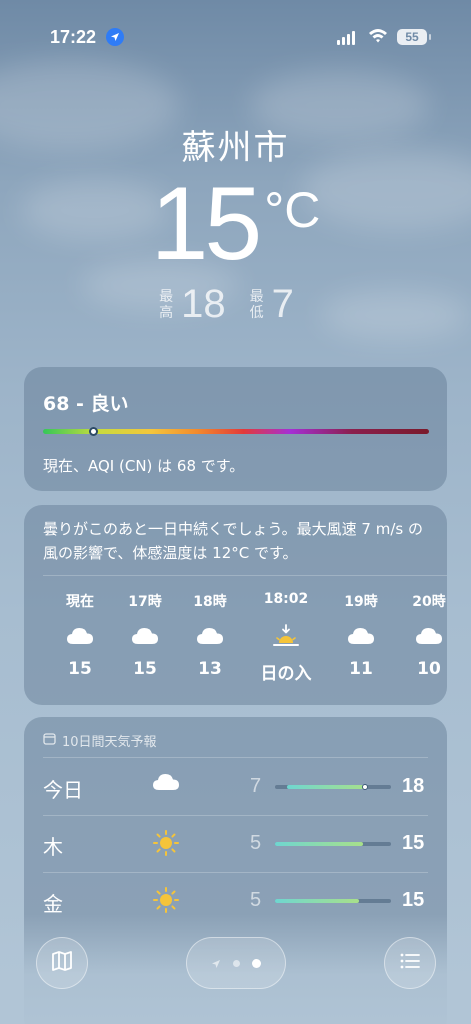 This screenshot has height=1024, width=471. What do you see at coordinates (365, 787) in the screenshot?
I see `current-temp-marker` at bounding box center [365, 787].